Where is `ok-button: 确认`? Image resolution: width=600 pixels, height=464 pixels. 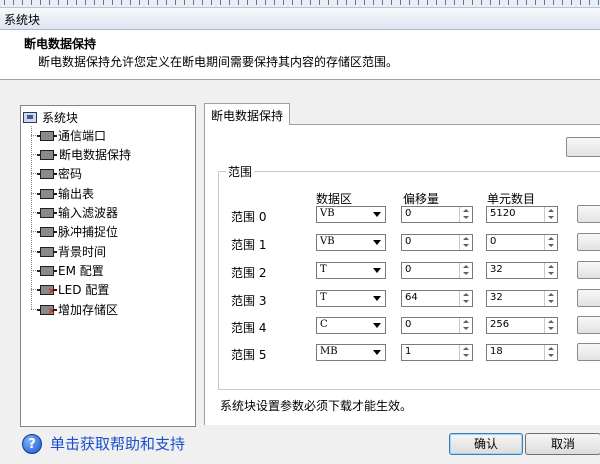 ok-button: 确认 is located at coordinates (486, 444).